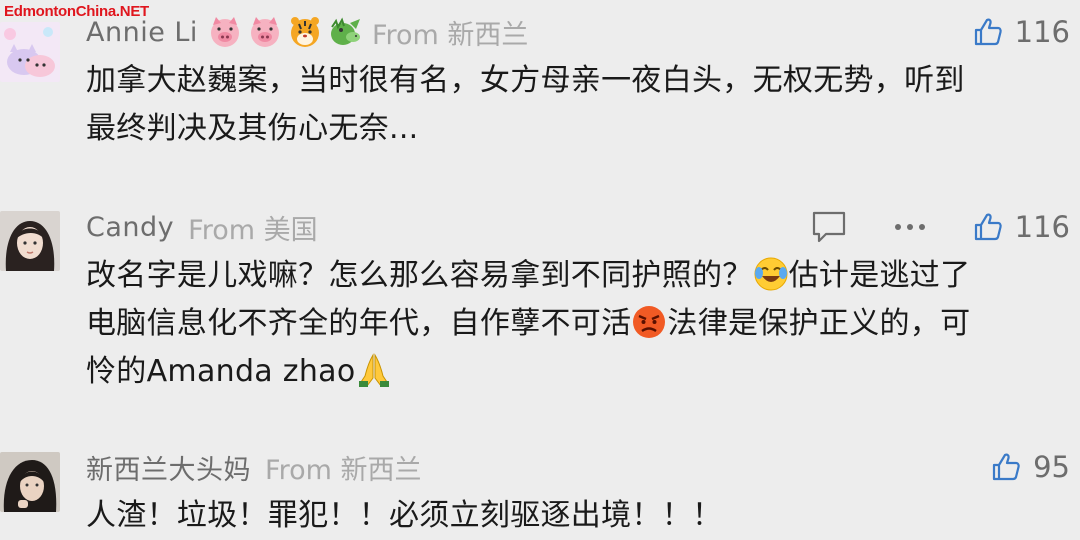  Describe the element at coordinates (142, 32) in the screenshot. I see `username: Annie Li` at that location.